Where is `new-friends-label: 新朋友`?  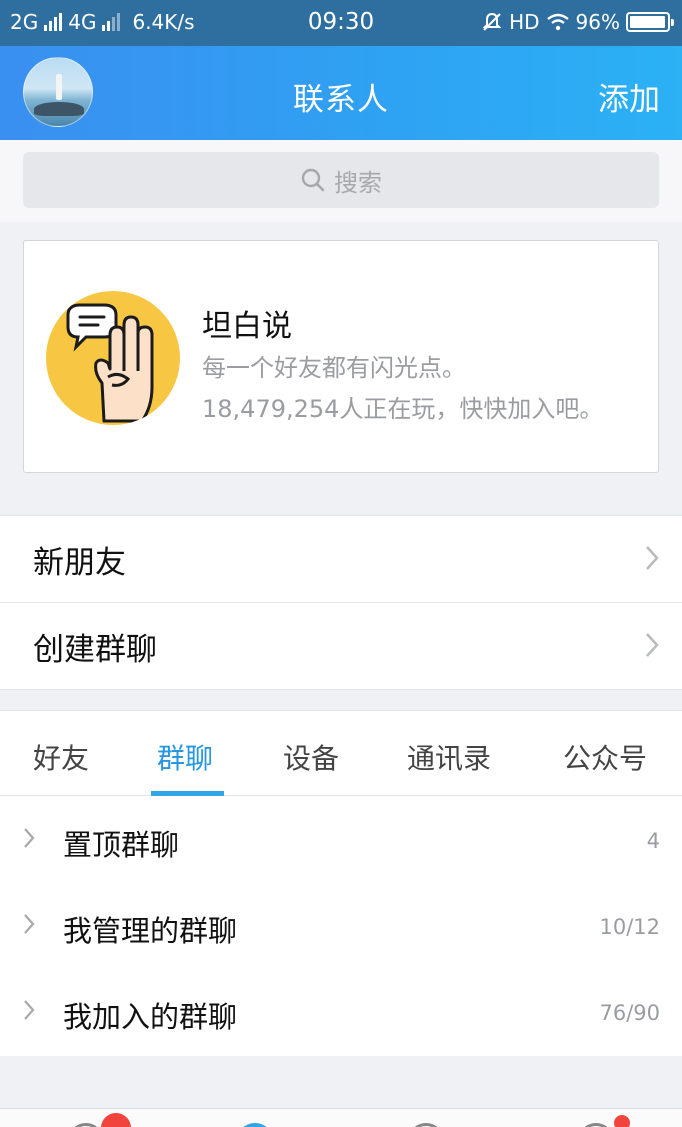
new-friends-label: 新朋友 is located at coordinates (79, 562).